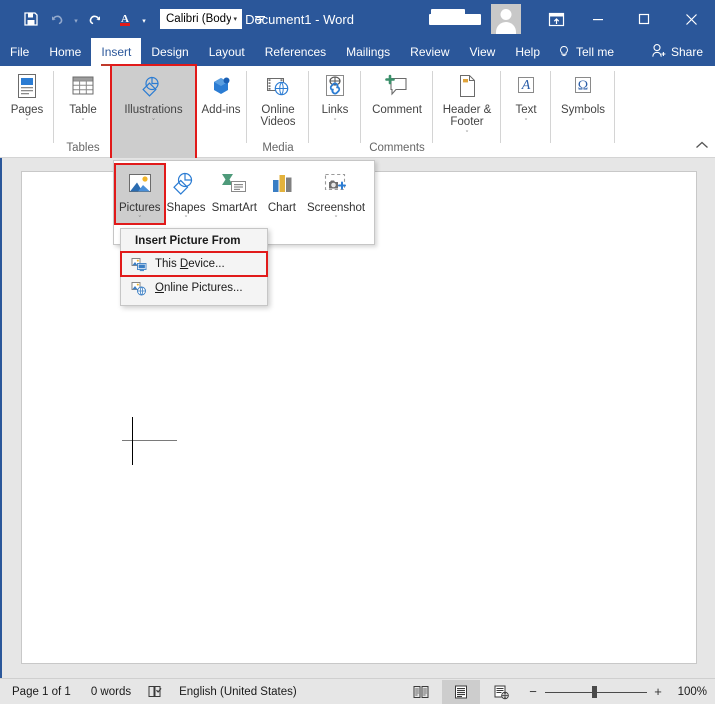 The height and width of the screenshot is (704, 715). I want to click on insert-picture-from-header: Insert Picture From, so click(188, 241).